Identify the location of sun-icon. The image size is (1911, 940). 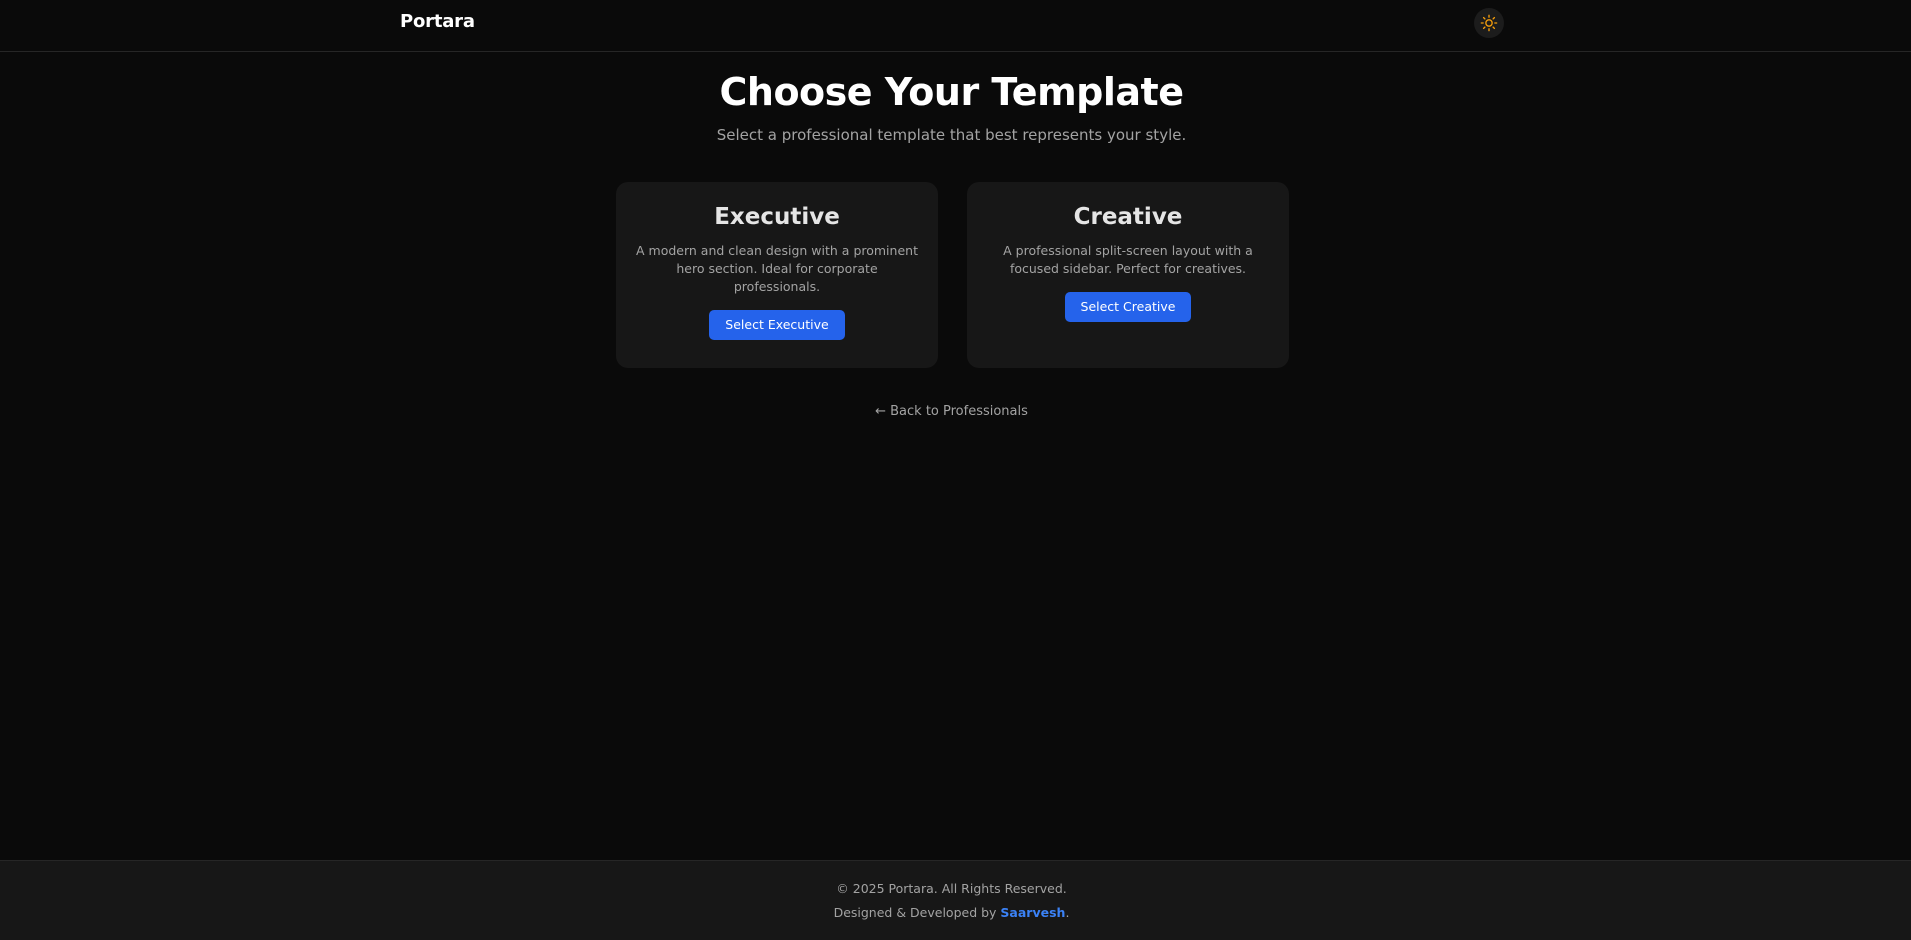
(1489, 23).